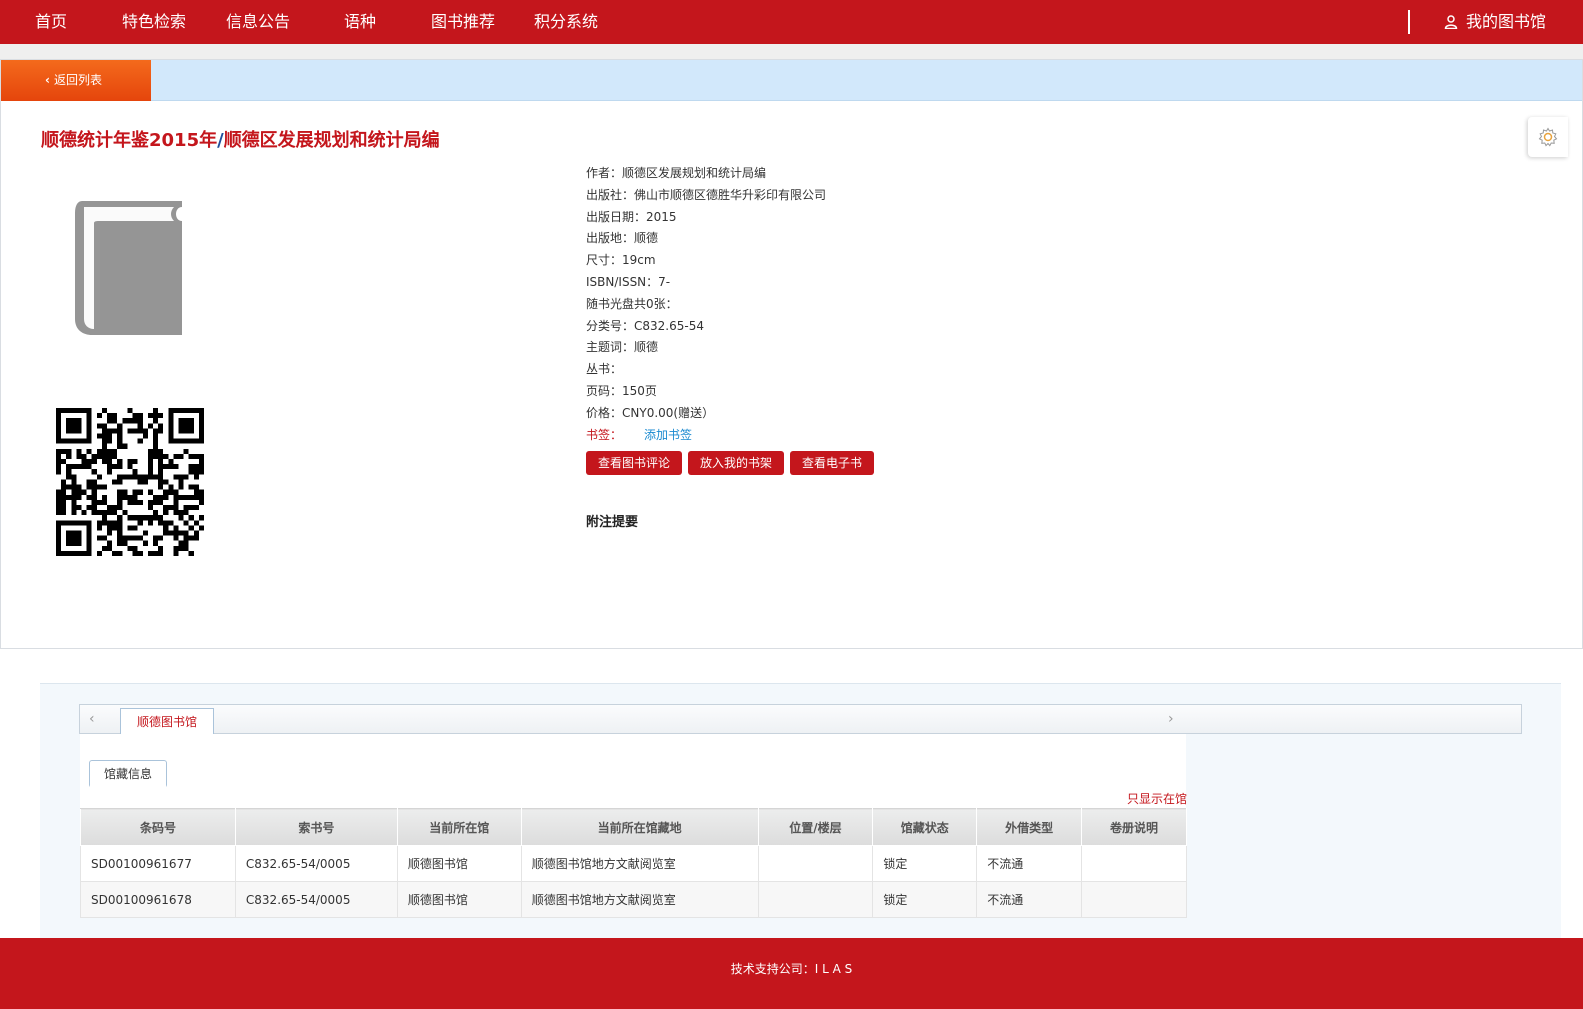 This screenshot has height=1009, width=1583. I want to click on gear-icon, so click(1548, 137).